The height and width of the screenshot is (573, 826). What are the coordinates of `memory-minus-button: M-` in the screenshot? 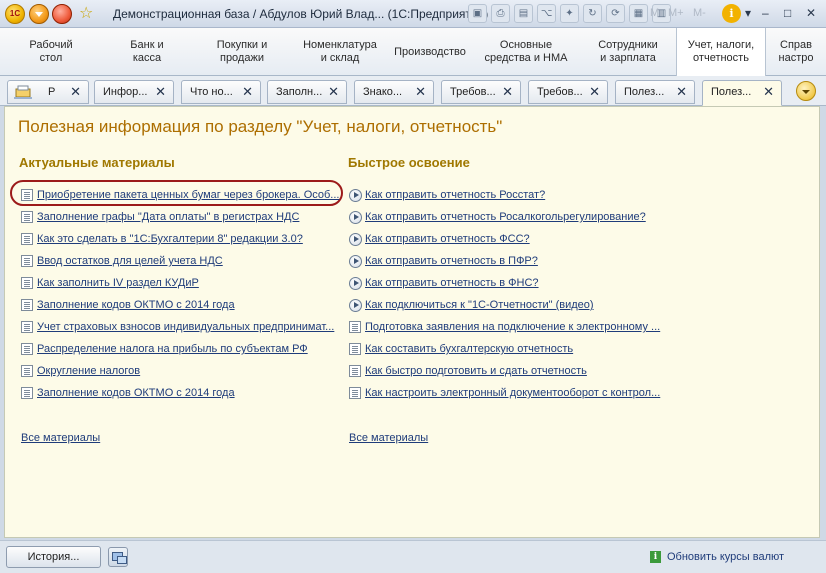 It's located at (699, 13).